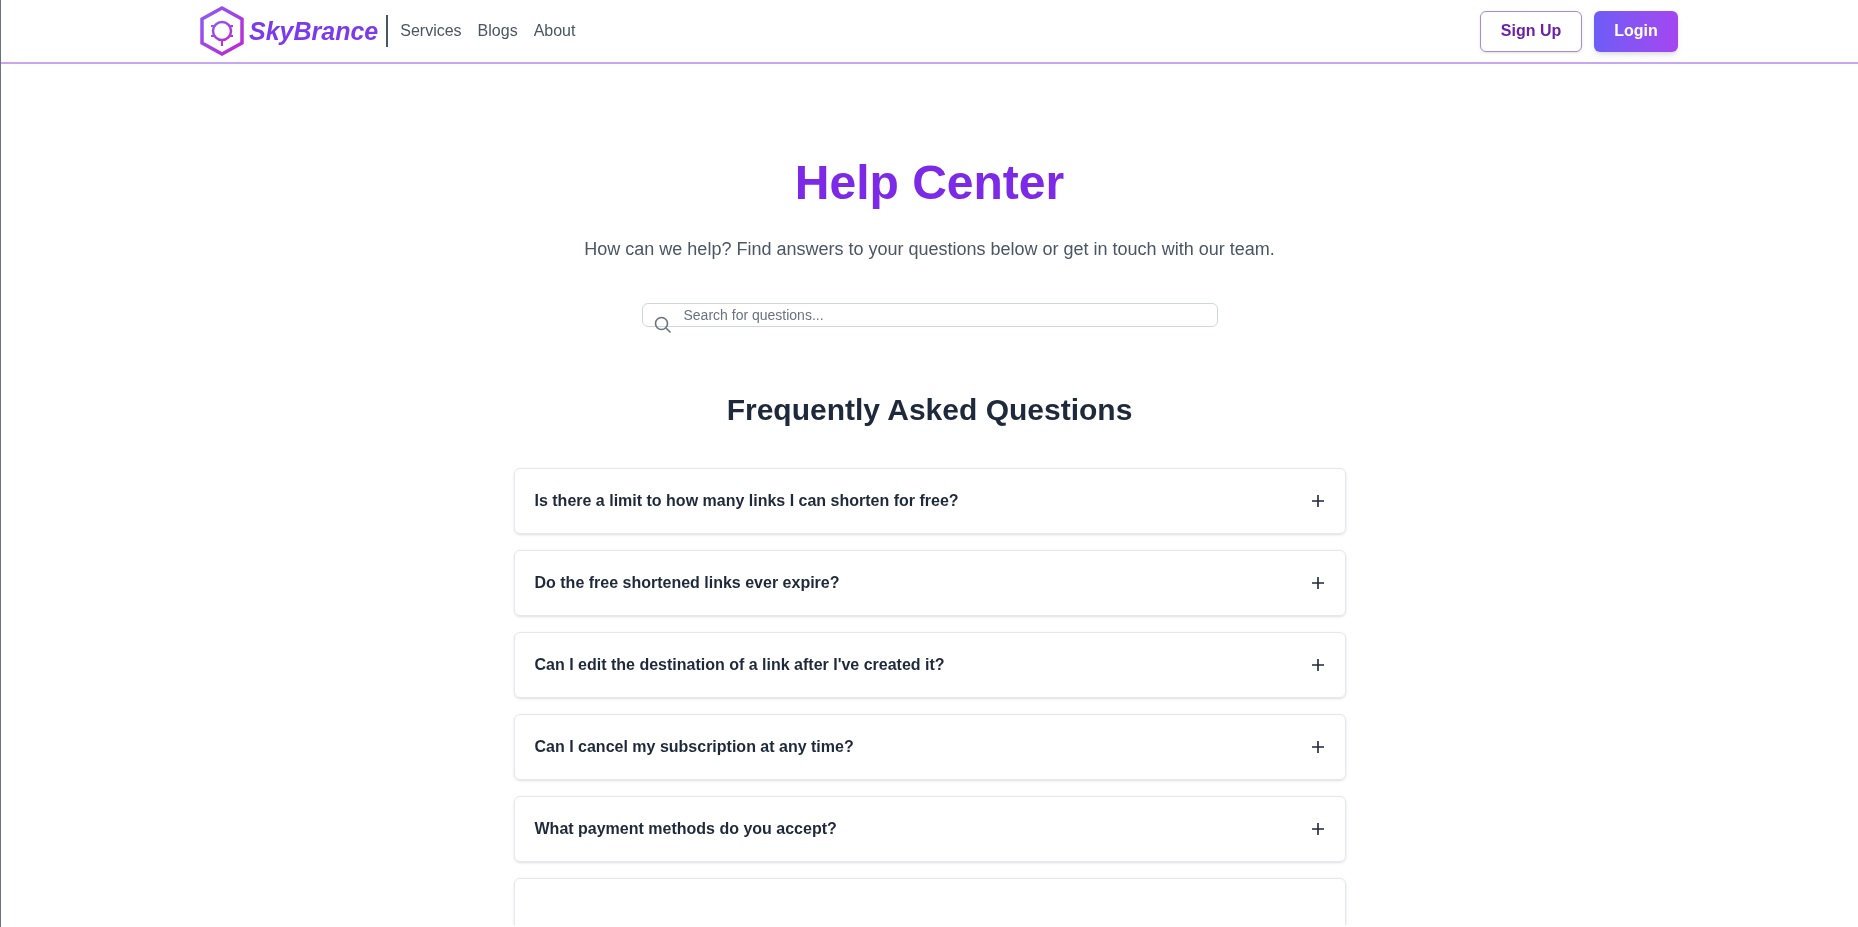 The height and width of the screenshot is (927, 1858). I want to click on faq-question: Do the free shortened links ever expire?, so click(687, 583).